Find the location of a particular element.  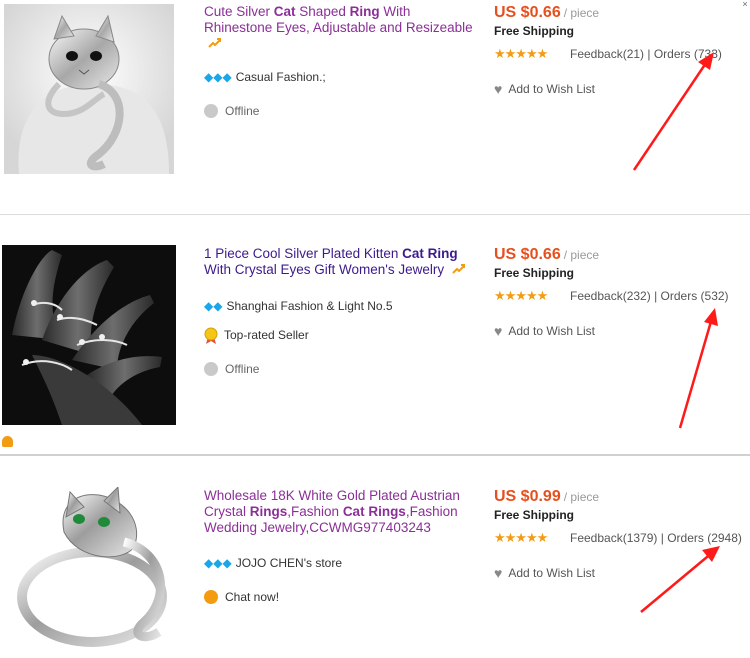

annotation-arrows is located at coordinates (676, 332).